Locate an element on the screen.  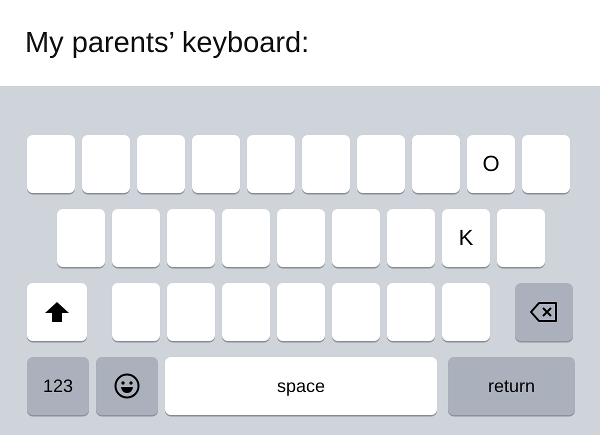
shift-key is located at coordinates (57, 312).